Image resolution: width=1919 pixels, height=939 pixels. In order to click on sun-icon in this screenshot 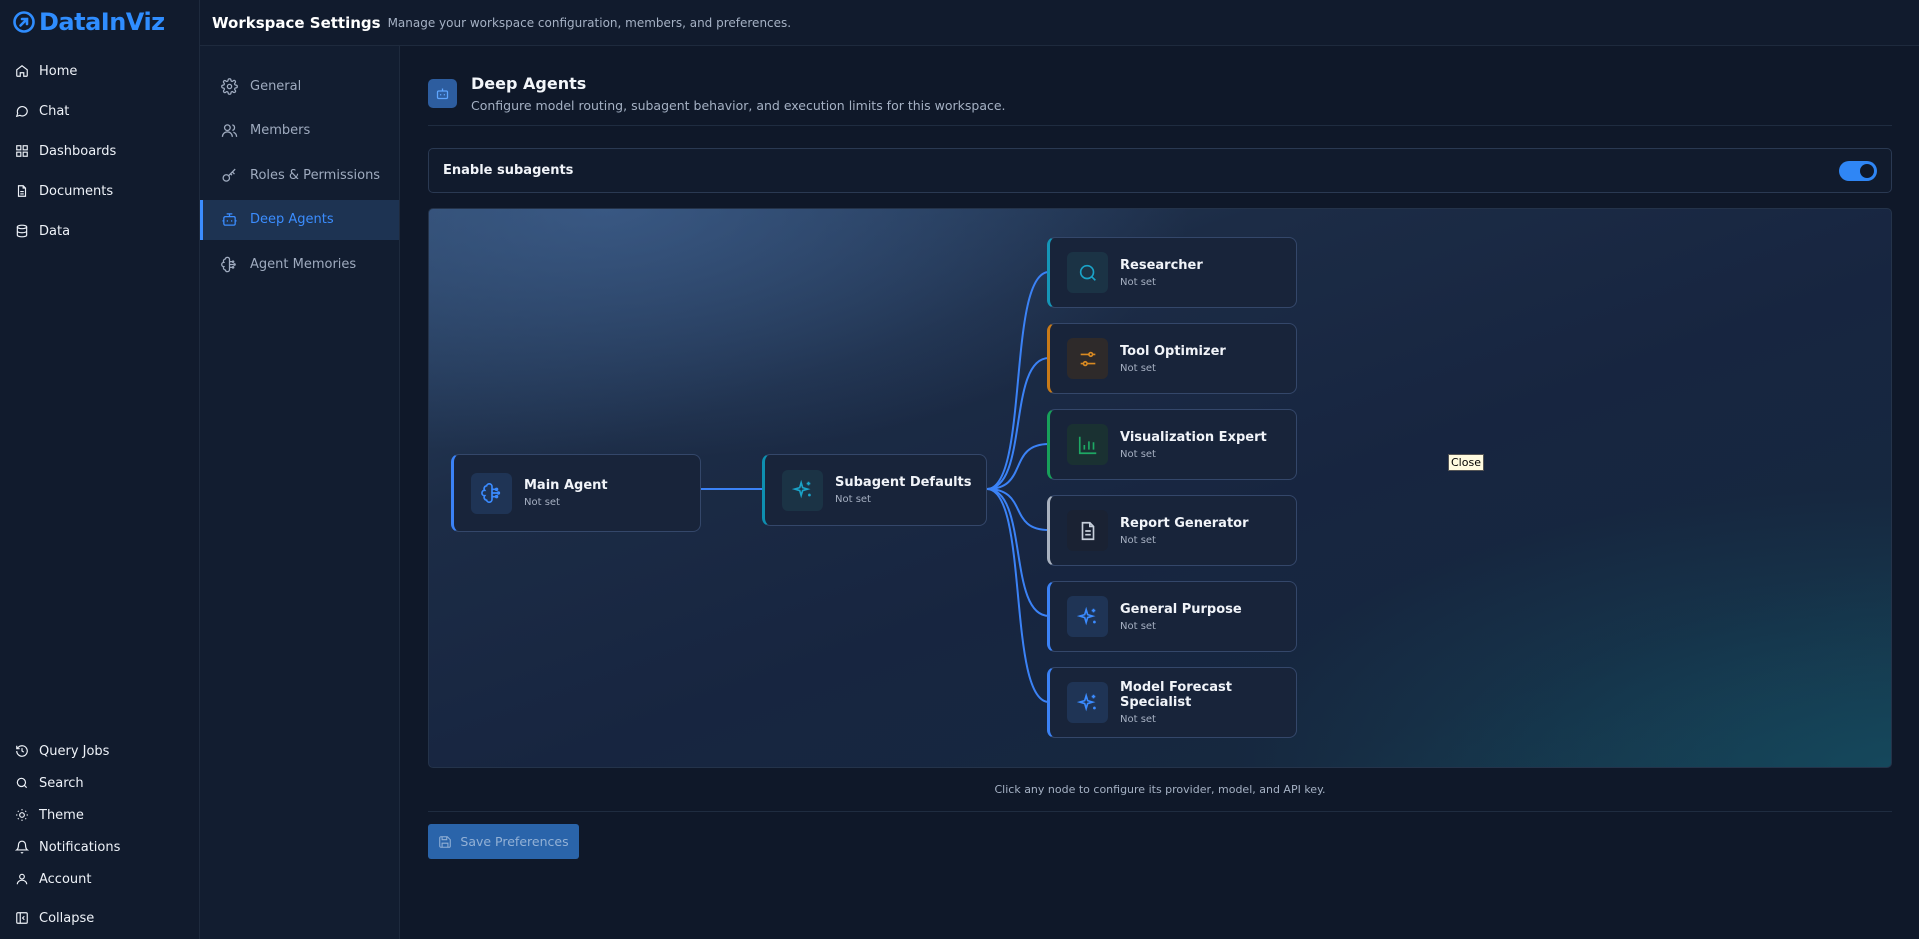, I will do `click(22, 815)`.